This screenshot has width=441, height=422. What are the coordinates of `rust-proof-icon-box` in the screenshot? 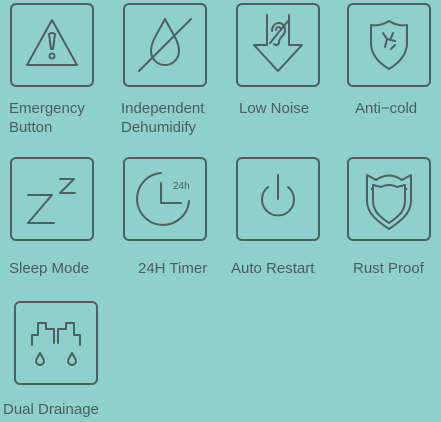 It's located at (389, 199).